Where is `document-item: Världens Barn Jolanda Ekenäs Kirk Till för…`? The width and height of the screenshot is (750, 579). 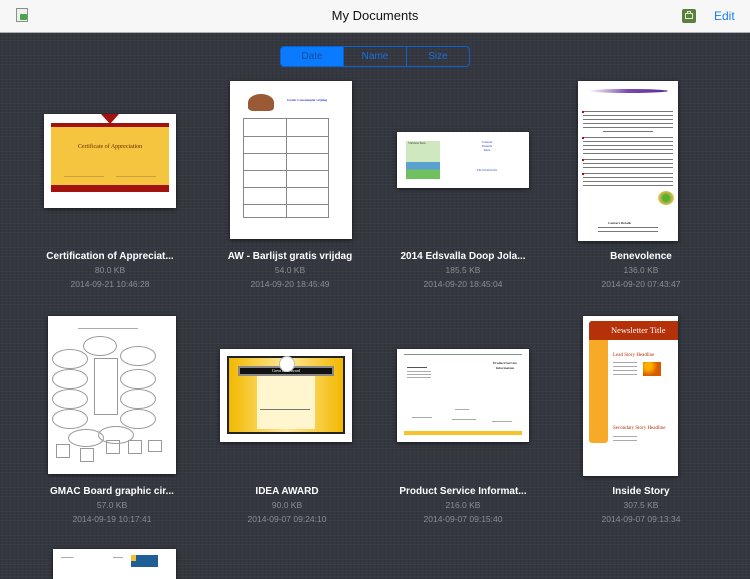 document-item: Världens Barn Jolanda Ekenäs Kirk Till för… is located at coordinates (463, 187).